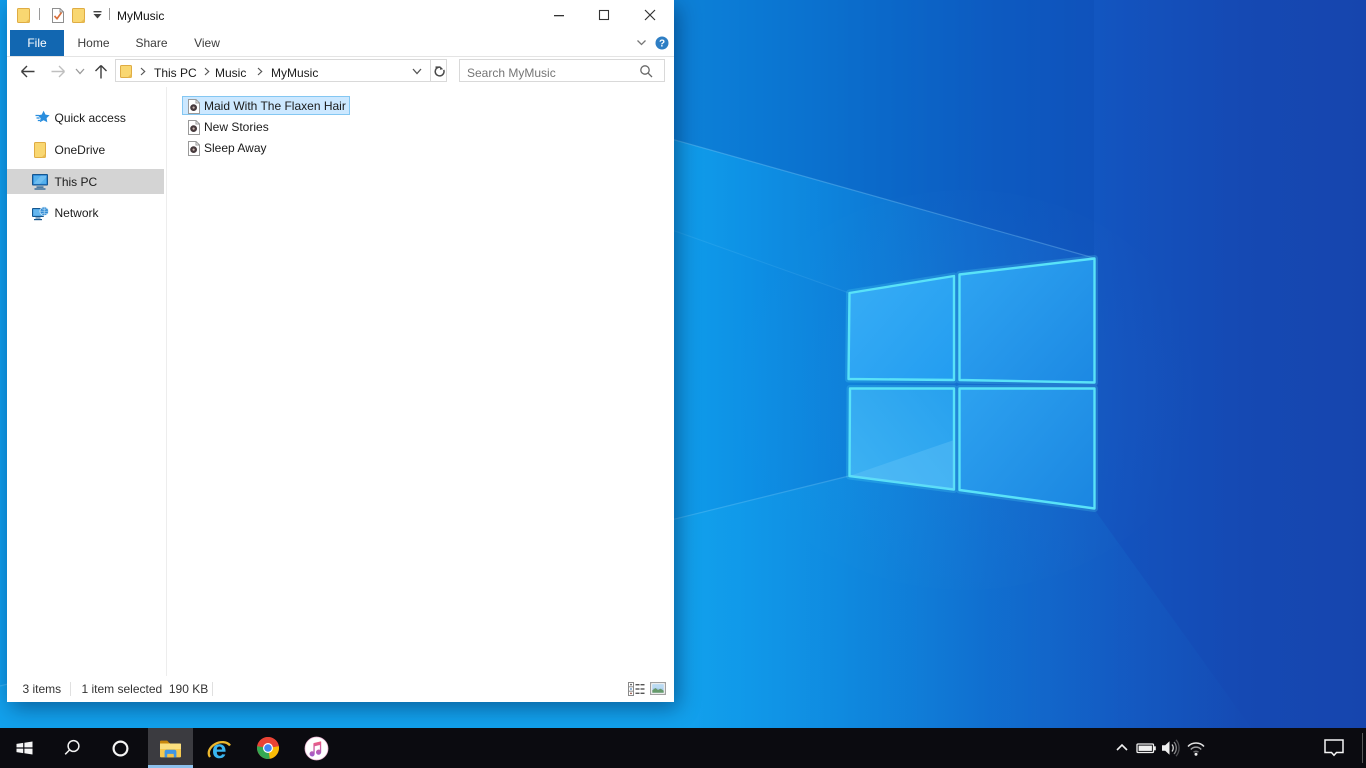 Image resolution: width=1366 pixels, height=768 pixels. I want to click on svg-text: e, so click(219, 748).